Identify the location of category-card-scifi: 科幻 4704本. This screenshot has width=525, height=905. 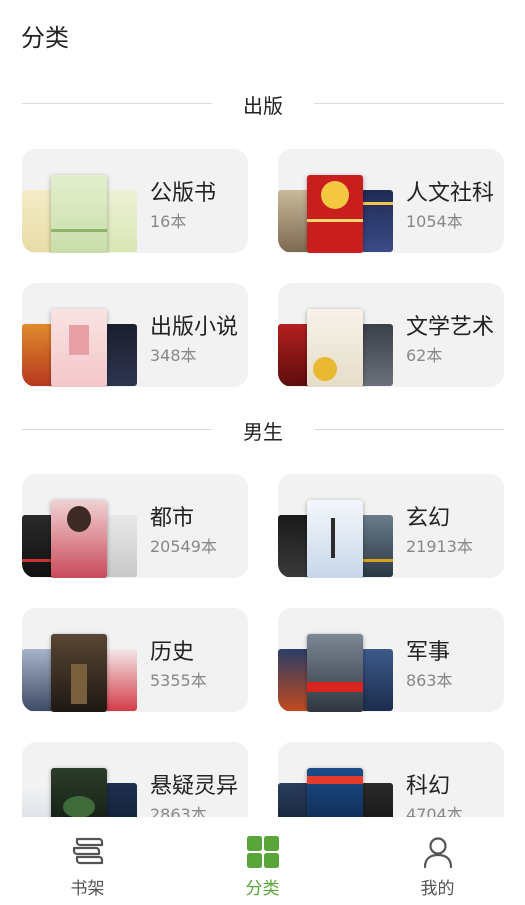
(391, 779).